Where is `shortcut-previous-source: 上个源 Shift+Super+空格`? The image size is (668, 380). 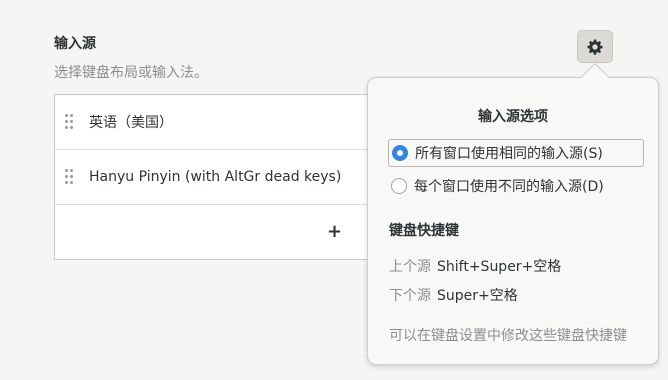 shortcut-previous-source: 上个源 Shift+Super+空格 is located at coordinates (475, 266).